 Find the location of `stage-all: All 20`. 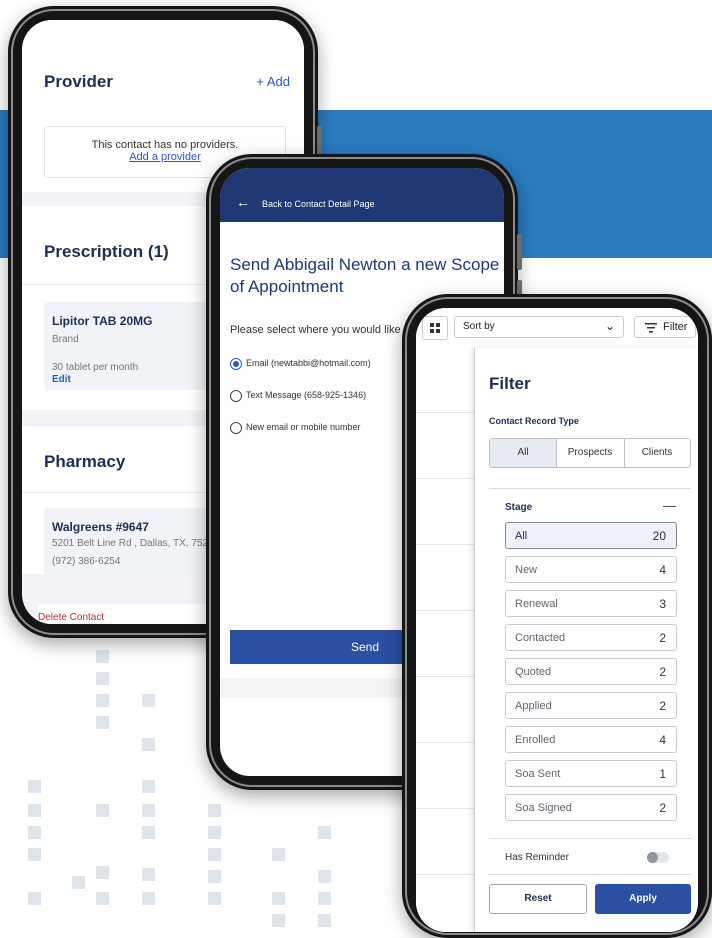

stage-all: All 20 is located at coordinates (591, 535).